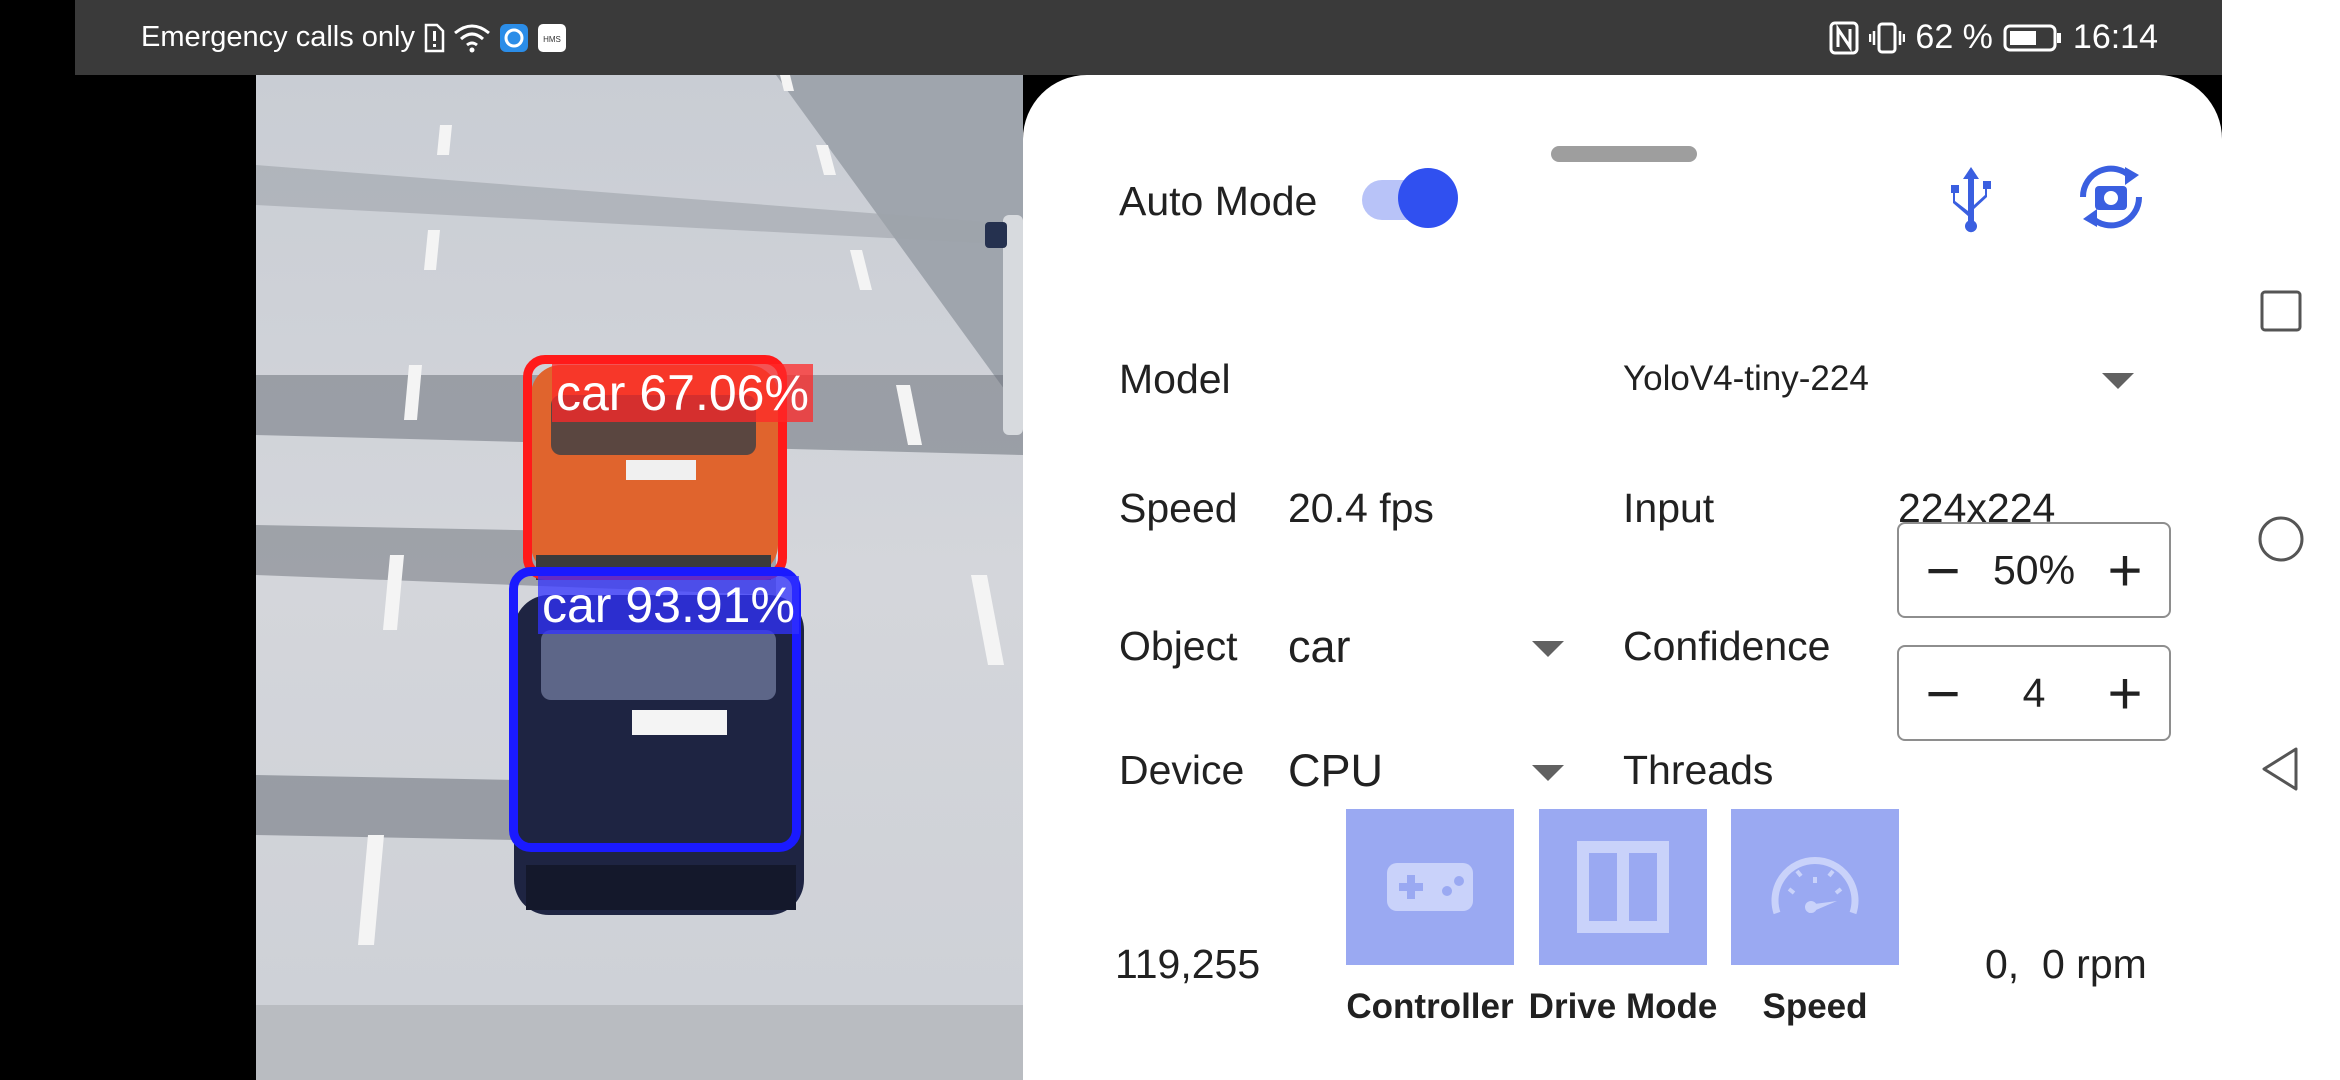  What do you see at coordinates (1698, 770) in the screenshot?
I see `threads-label: Threads` at bounding box center [1698, 770].